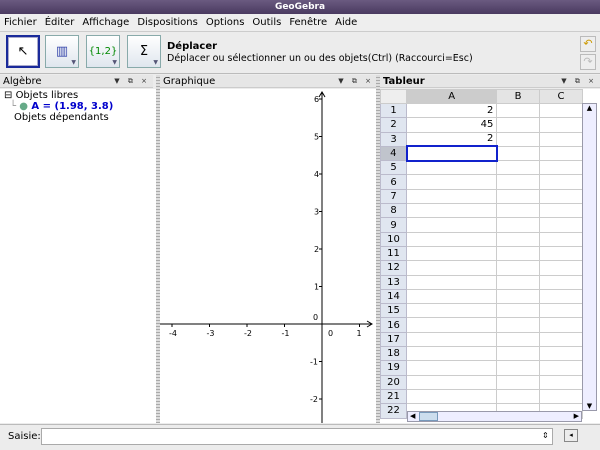  Describe the element at coordinates (451, 282) in the screenshot. I see `cell-A13` at that location.